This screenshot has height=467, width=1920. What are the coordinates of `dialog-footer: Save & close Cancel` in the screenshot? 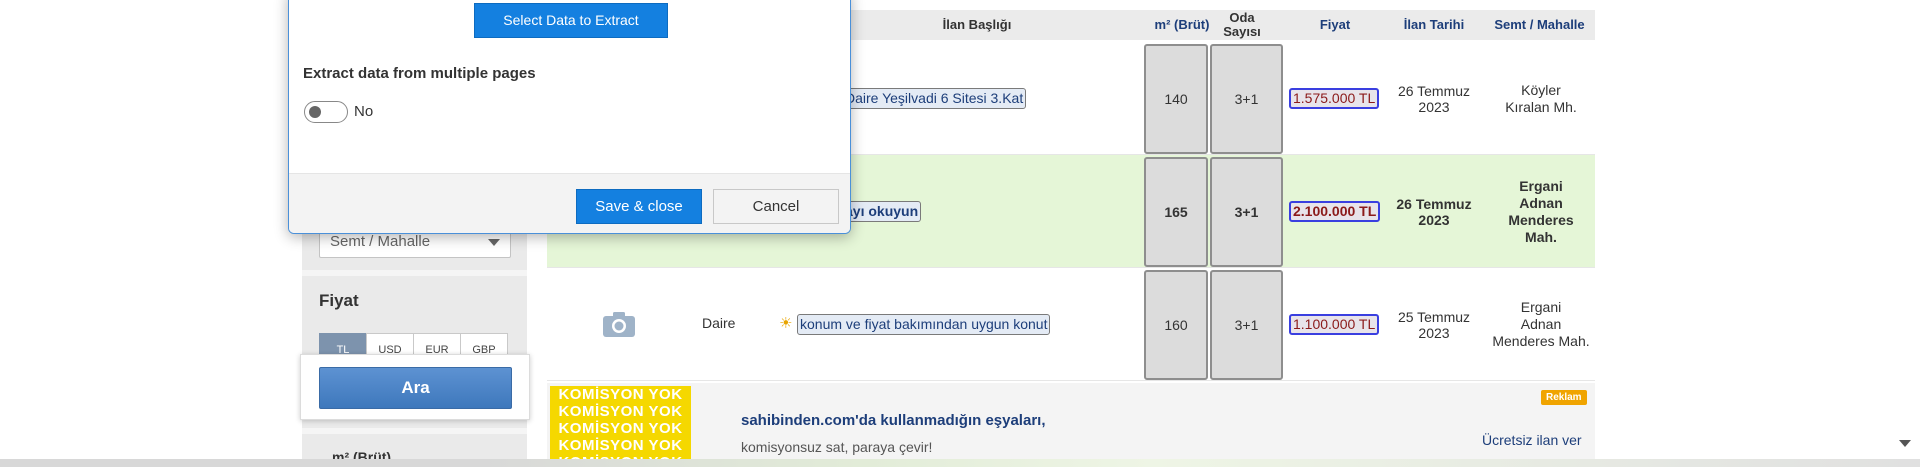 It's located at (569, 203).